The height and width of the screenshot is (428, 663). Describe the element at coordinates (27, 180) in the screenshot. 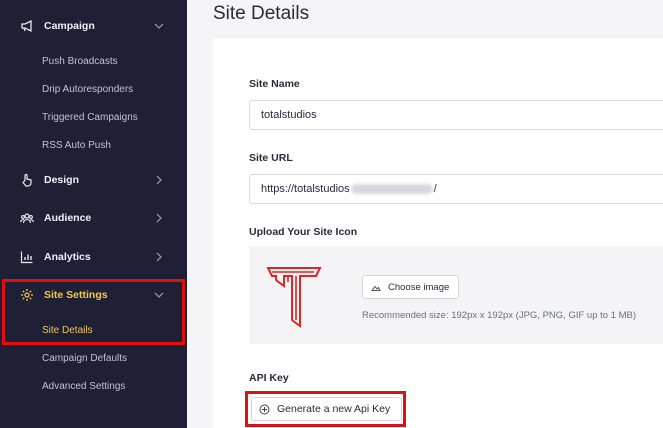

I see `pointer-hand-icon` at that location.